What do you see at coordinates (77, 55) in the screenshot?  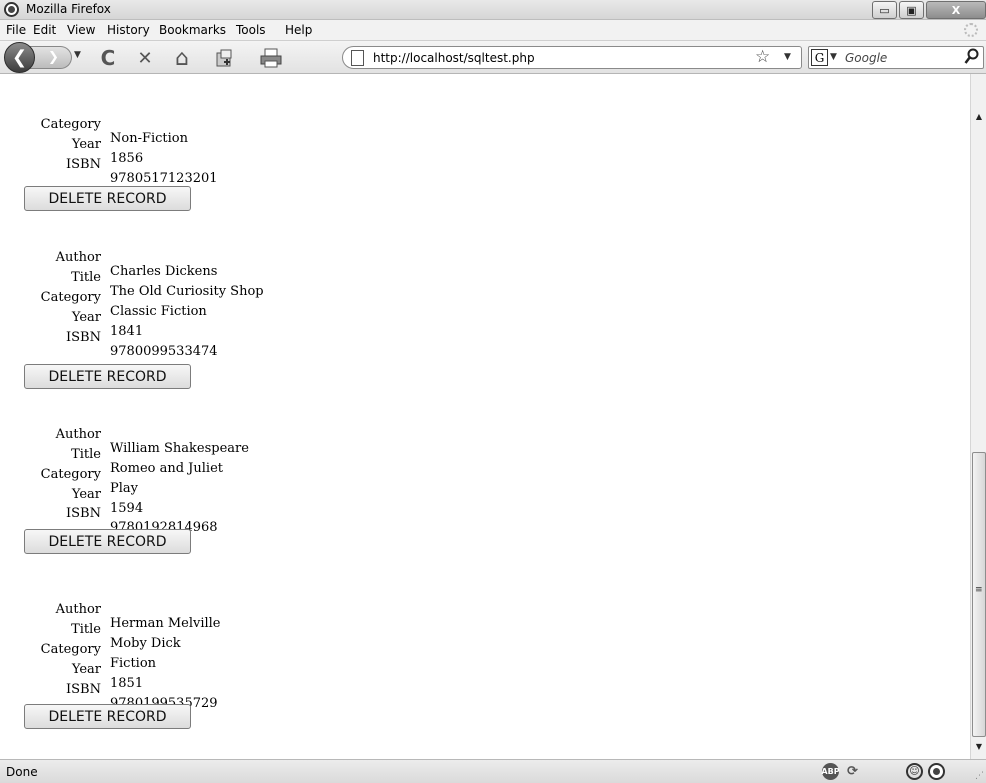 I see `history-dropdown-icon: ▼` at bounding box center [77, 55].